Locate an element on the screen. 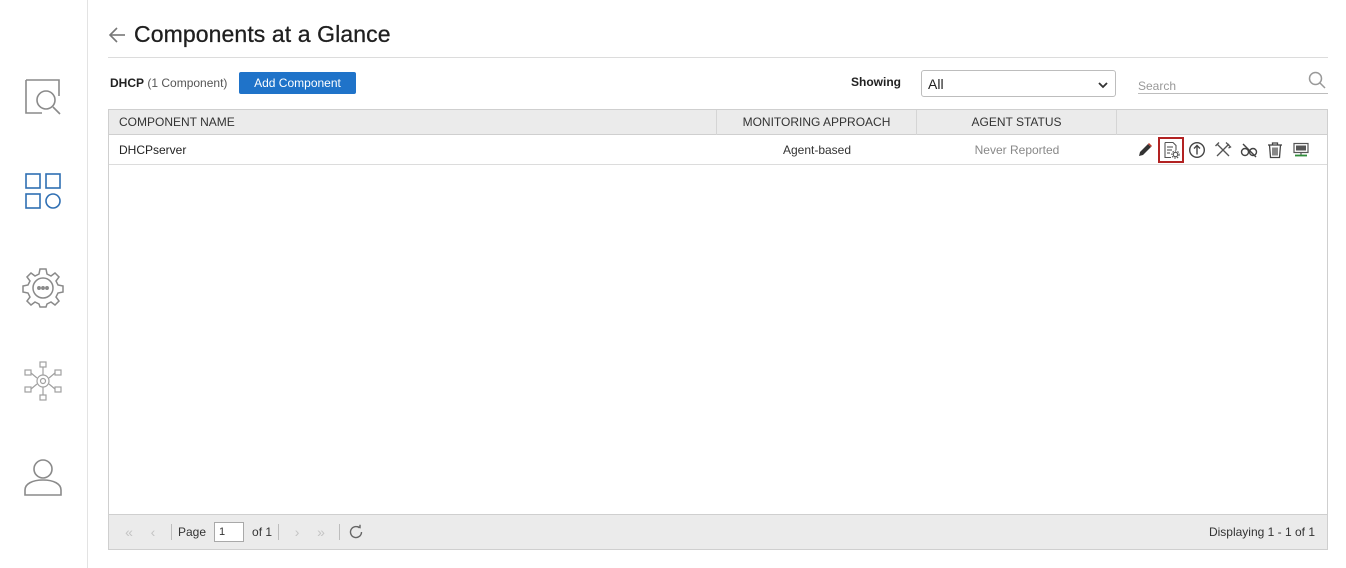  group-count: (1 Component) is located at coordinates (187, 83).